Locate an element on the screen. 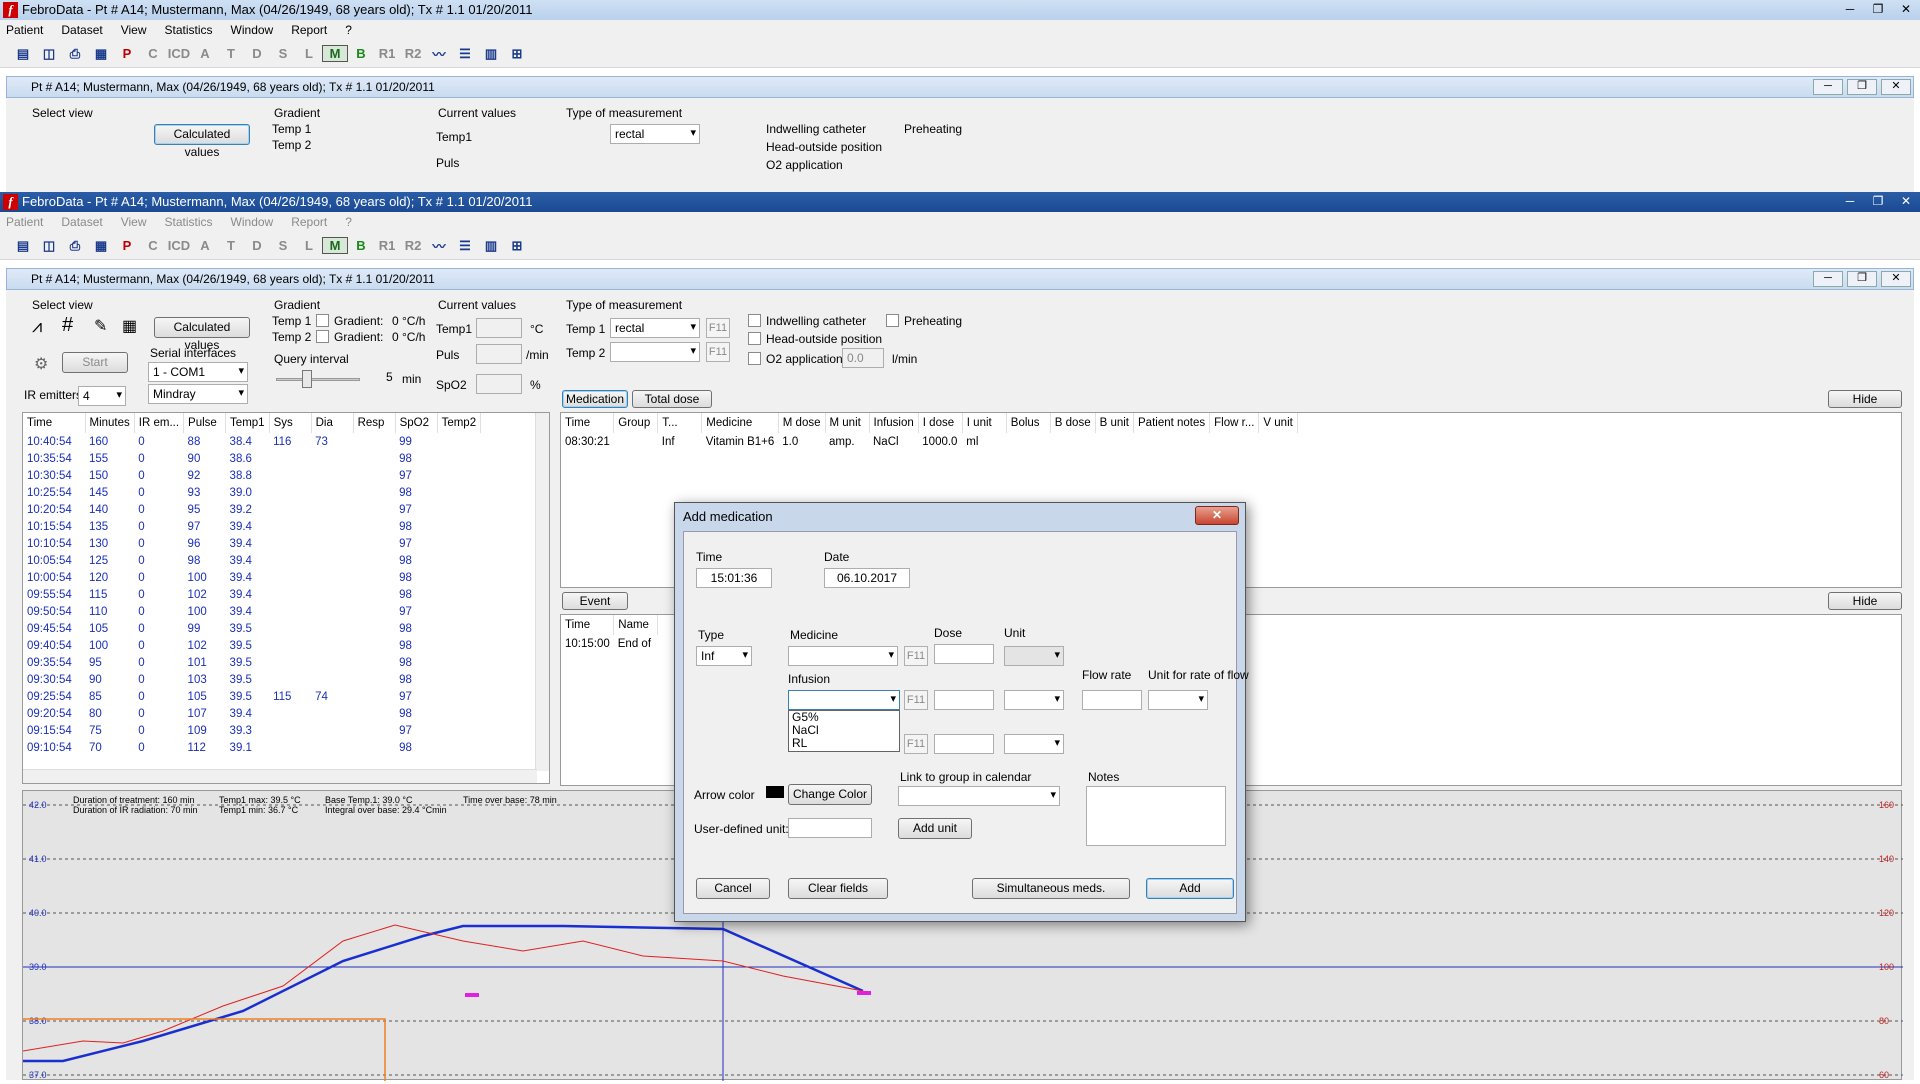  main-menu-help: ? is located at coordinates (348, 222).